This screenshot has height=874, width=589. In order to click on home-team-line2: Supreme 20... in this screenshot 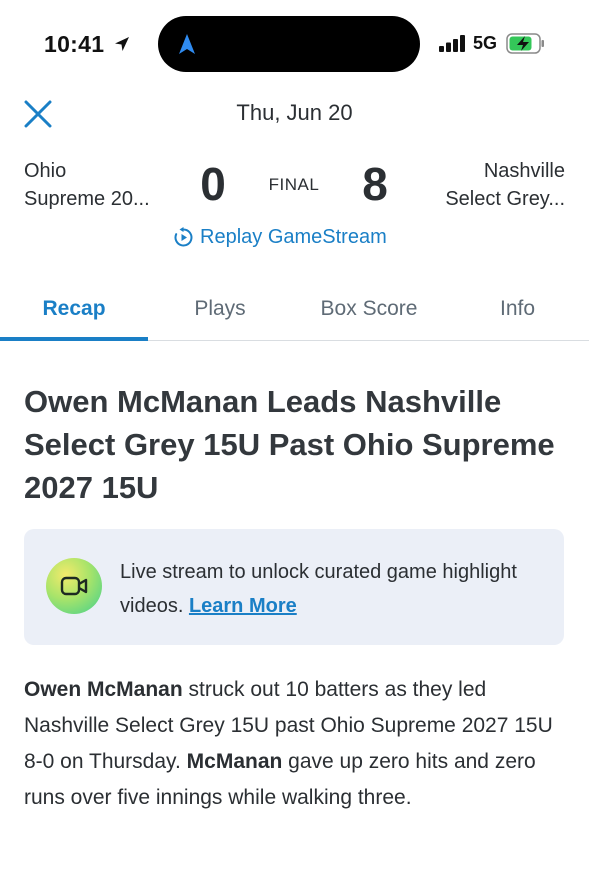, I will do `click(87, 199)`.